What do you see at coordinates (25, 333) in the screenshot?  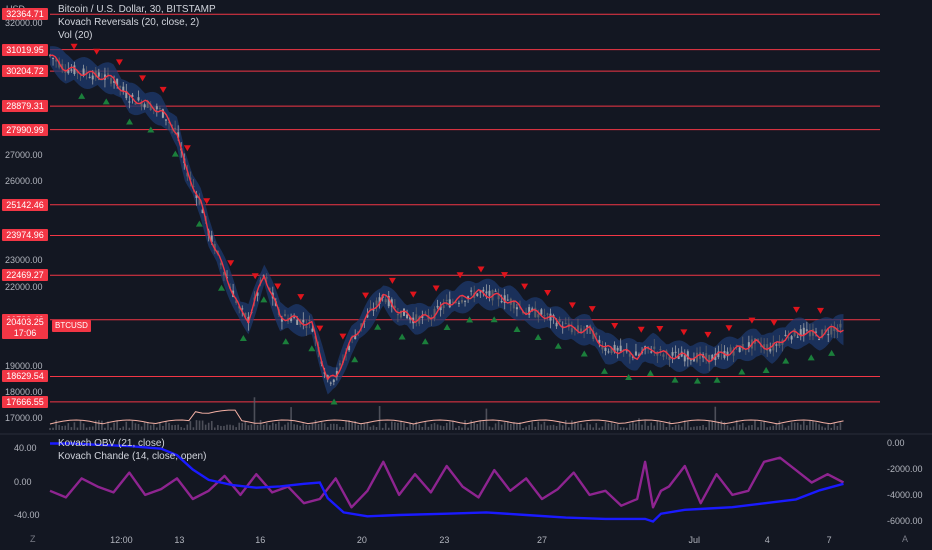 I see `price-countdown: 17:06` at bounding box center [25, 333].